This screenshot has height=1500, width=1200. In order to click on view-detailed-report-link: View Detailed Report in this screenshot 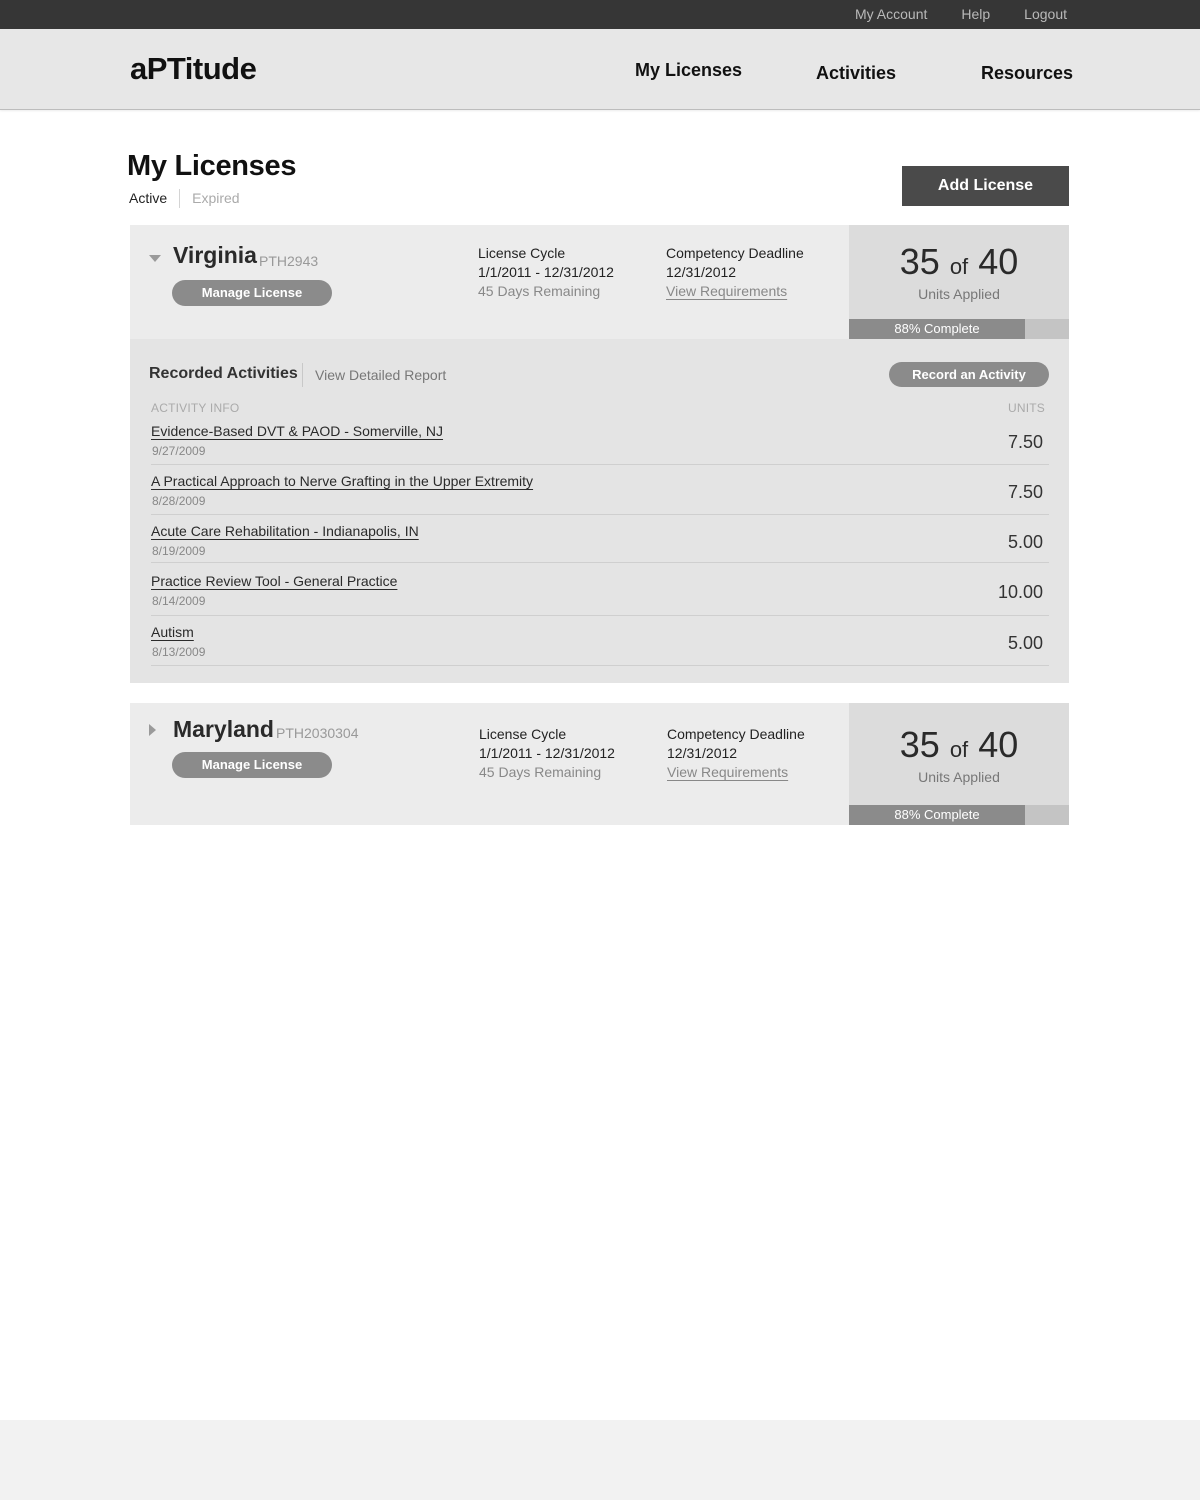, I will do `click(380, 375)`.